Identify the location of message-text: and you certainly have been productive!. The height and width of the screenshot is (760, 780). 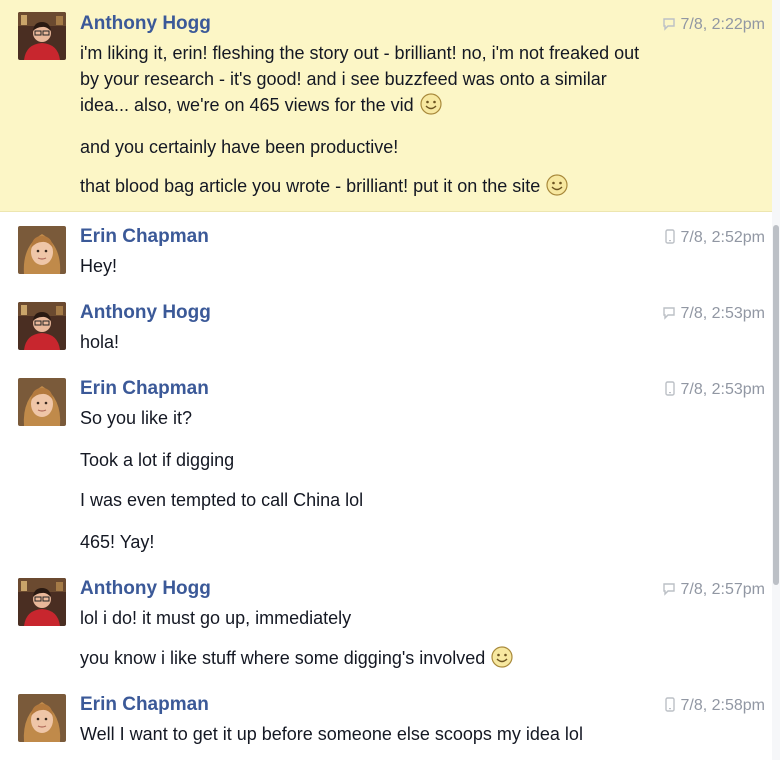
(239, 147).